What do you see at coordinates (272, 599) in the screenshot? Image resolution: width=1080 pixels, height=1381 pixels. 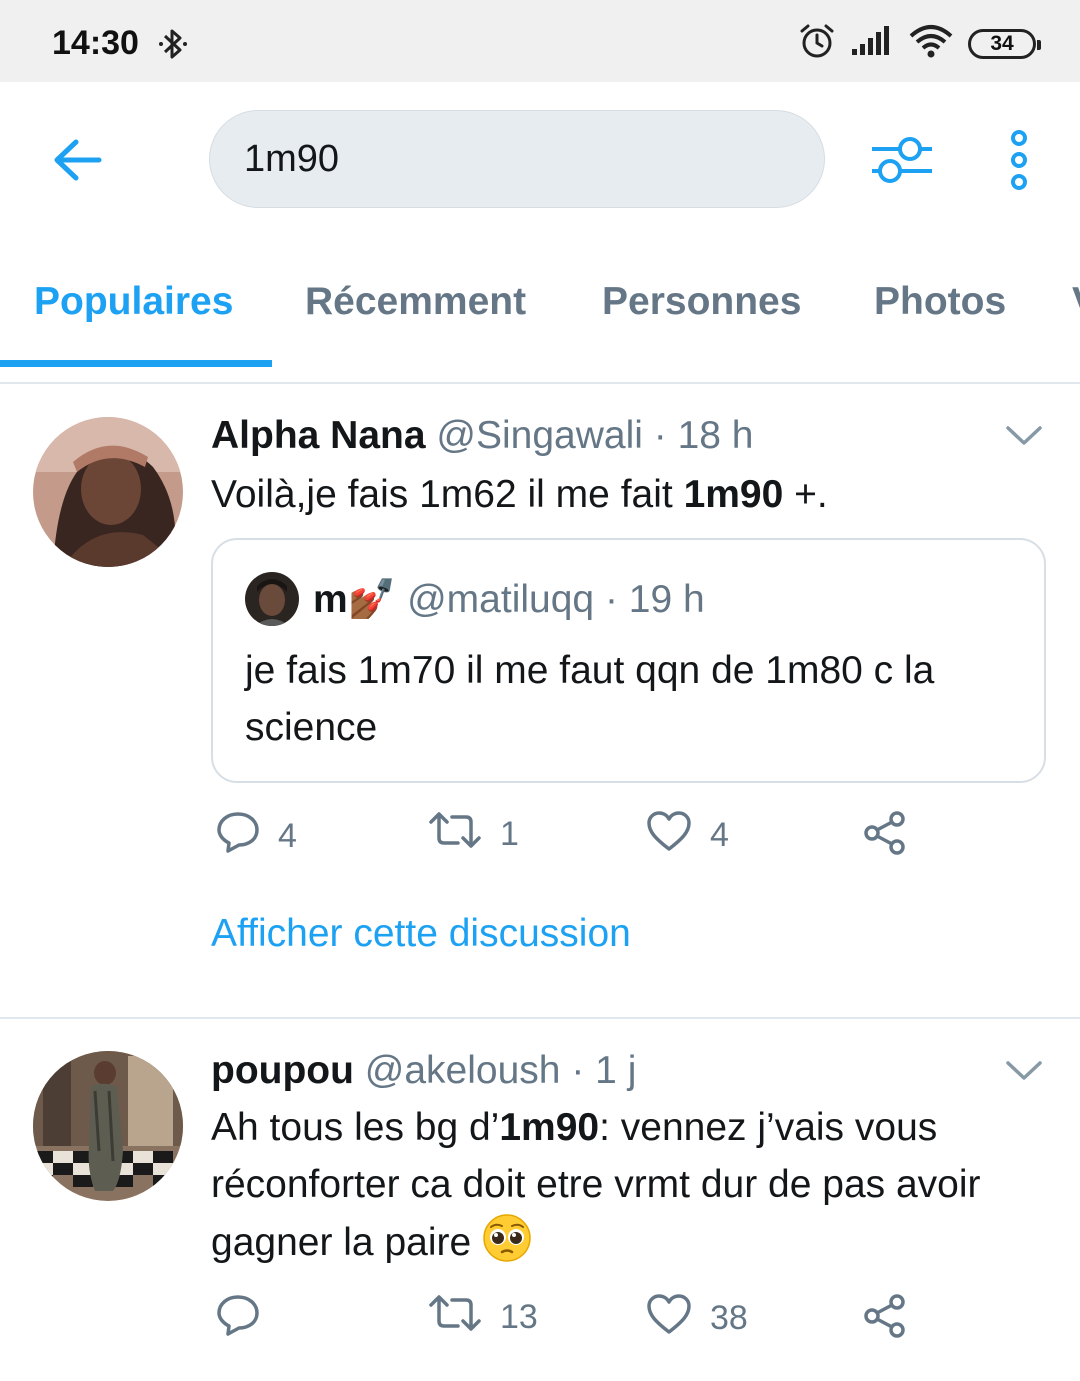 I see `quoted-avatar` at bounding box center [272, 599].